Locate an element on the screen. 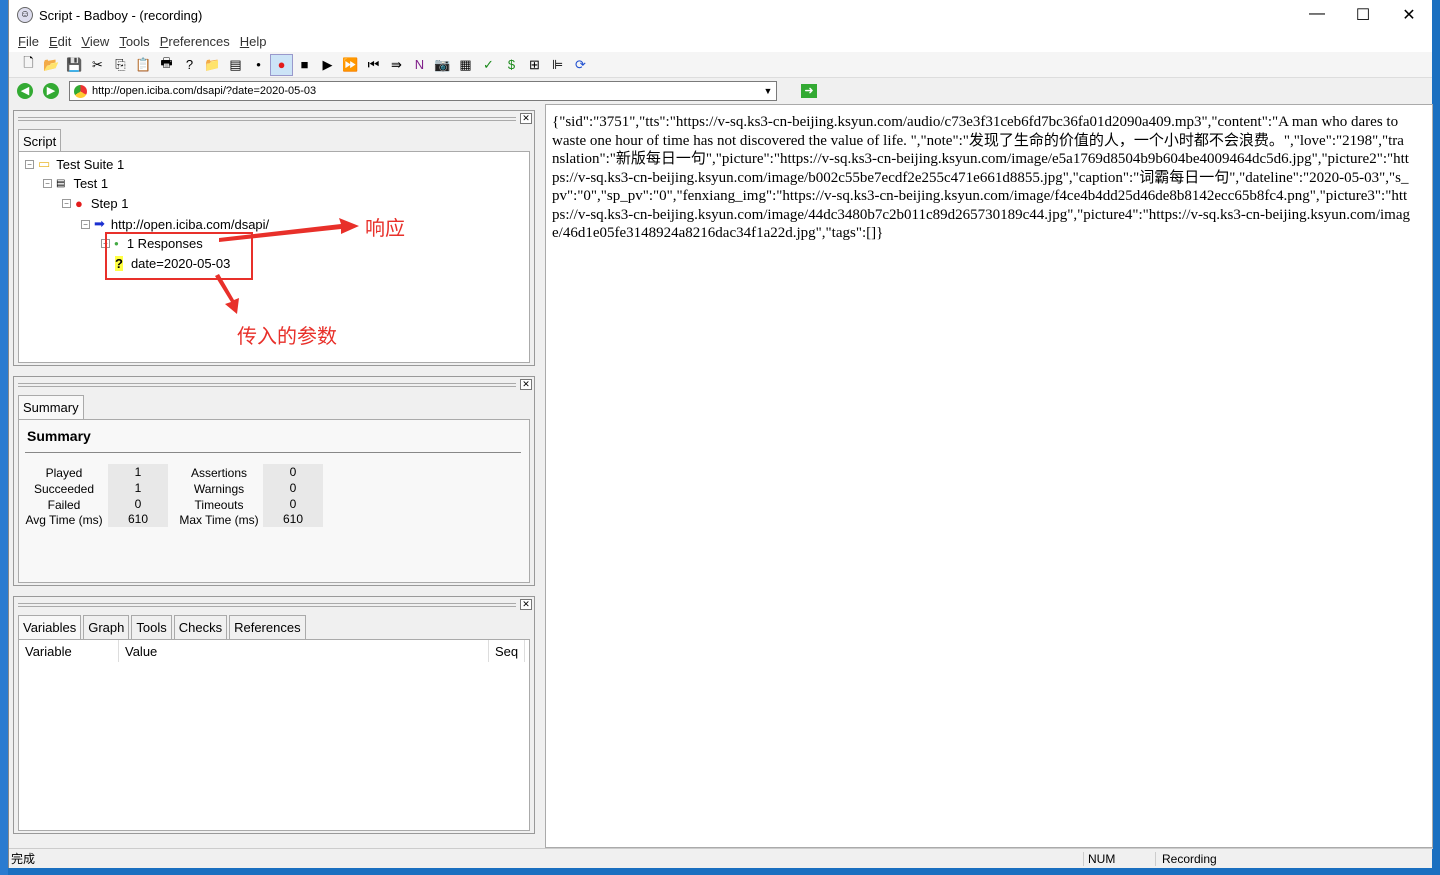  maximize-button: ☐ is located at coordinates (1363, 15).